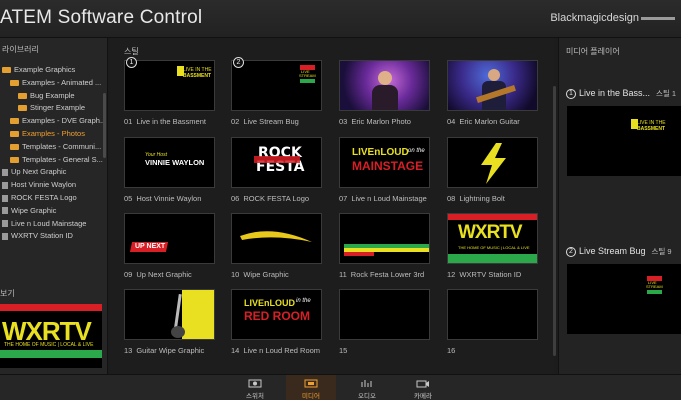 The image size is (681, 400). Describe the element at coordinates (343, 350) in the screenshot. I see `still-number: 15` at that location.